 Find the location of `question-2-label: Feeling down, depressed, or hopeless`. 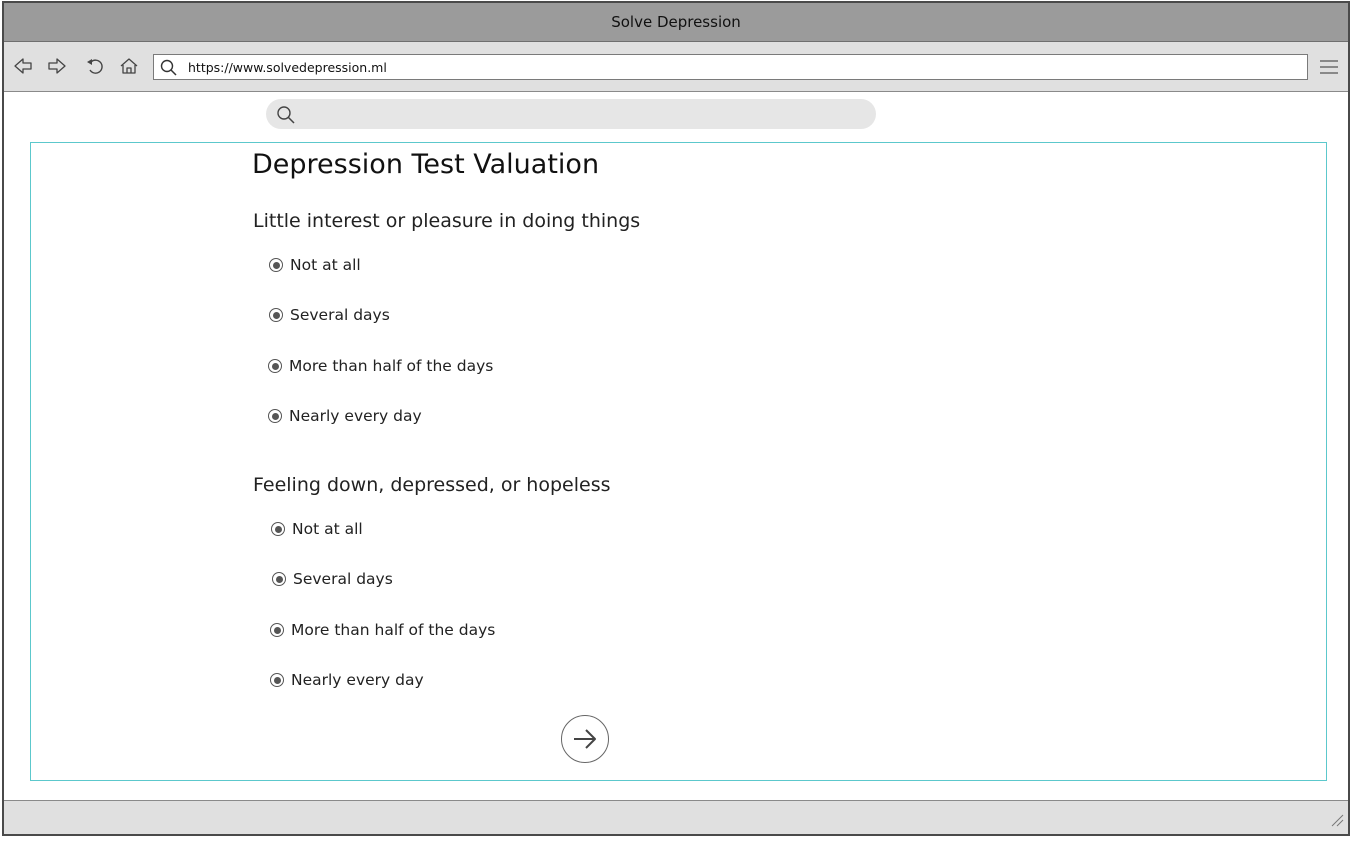

question-2-label: Feeling down, depressed, or hopeless is located at coordinates (432, 485).